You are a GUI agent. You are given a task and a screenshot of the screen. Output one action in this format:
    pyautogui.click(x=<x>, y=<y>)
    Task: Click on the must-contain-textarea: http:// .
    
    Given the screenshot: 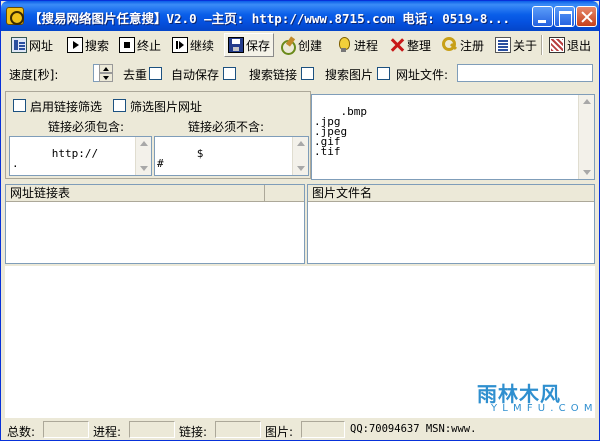 What is the action you would take?
    pyautogui.click(x=80, y=156)
    